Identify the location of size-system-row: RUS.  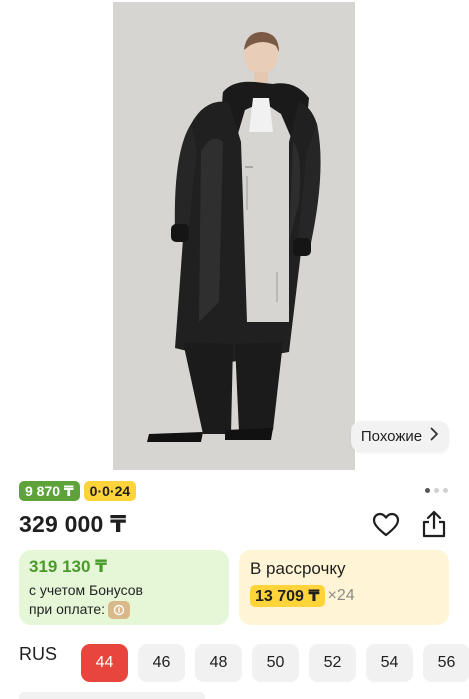
(50, 654).